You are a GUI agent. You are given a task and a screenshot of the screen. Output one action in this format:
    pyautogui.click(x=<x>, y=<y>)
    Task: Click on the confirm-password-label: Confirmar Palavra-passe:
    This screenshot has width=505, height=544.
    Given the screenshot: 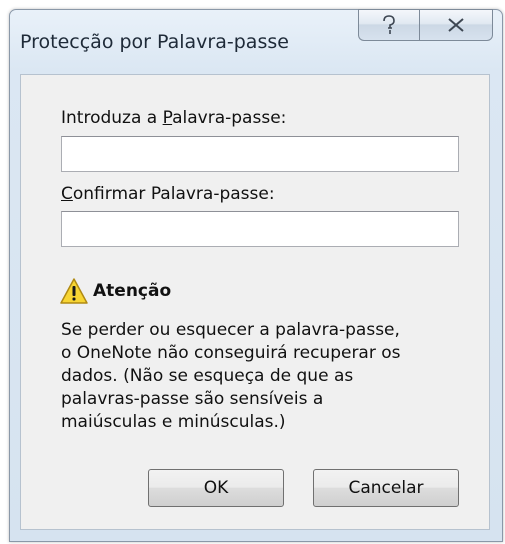 What is the action you would take?
    pyautogui.click(x=168, y=194)
    